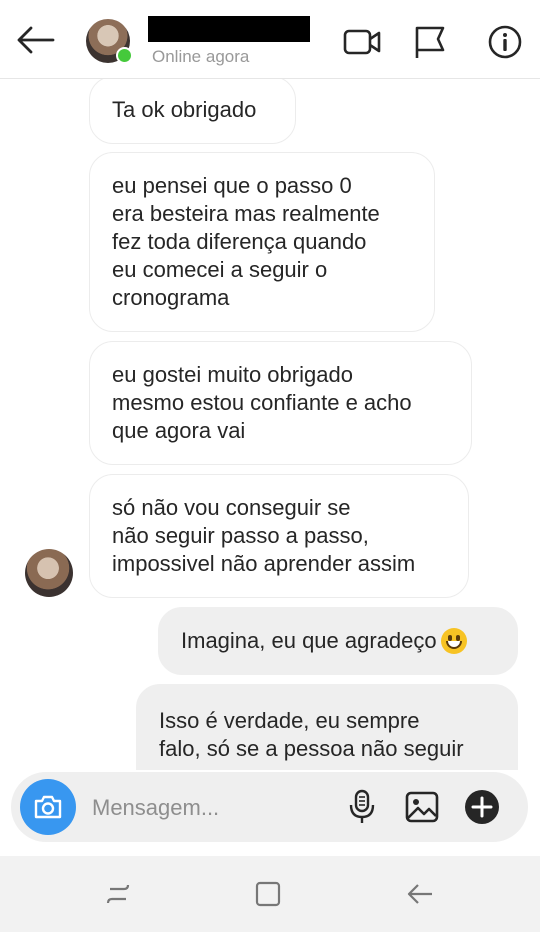 Image resolution: width=540 pixels, height=932 pixels. I want to click on image-icon, so click(422, 807).